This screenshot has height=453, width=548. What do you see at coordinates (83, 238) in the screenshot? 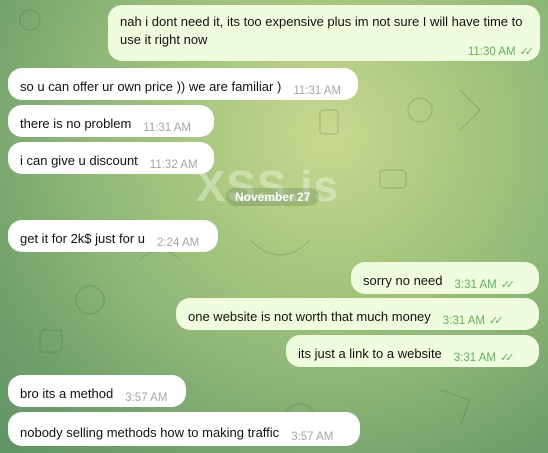
I see `message-text: get it for 2k$ just for u` at bounding box center [83, 238].